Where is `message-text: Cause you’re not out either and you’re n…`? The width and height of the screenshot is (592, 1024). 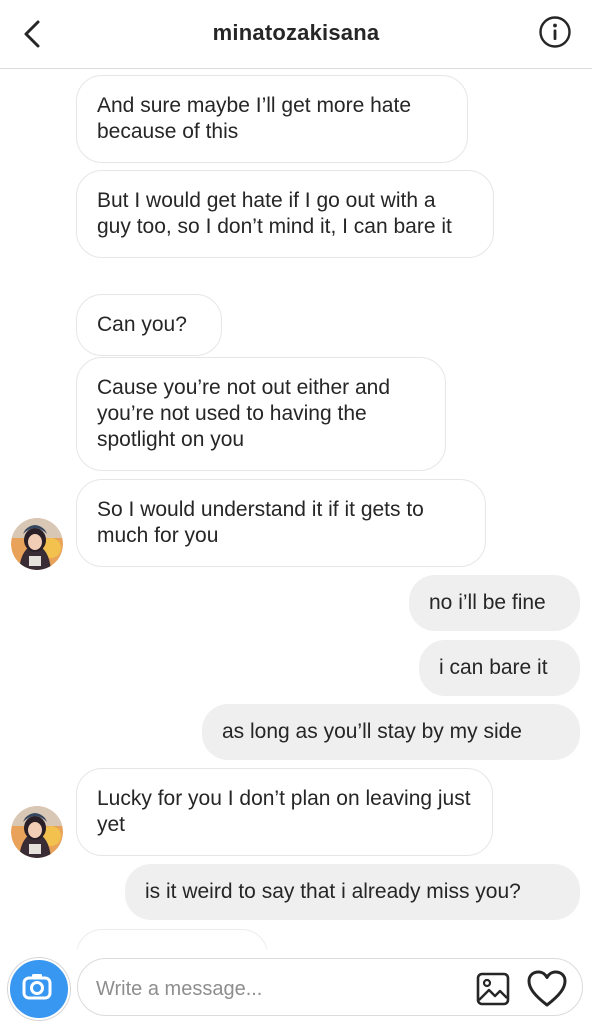
message-text: Cause you’re not out either and you’re n… is located at coordinates (244, 413).